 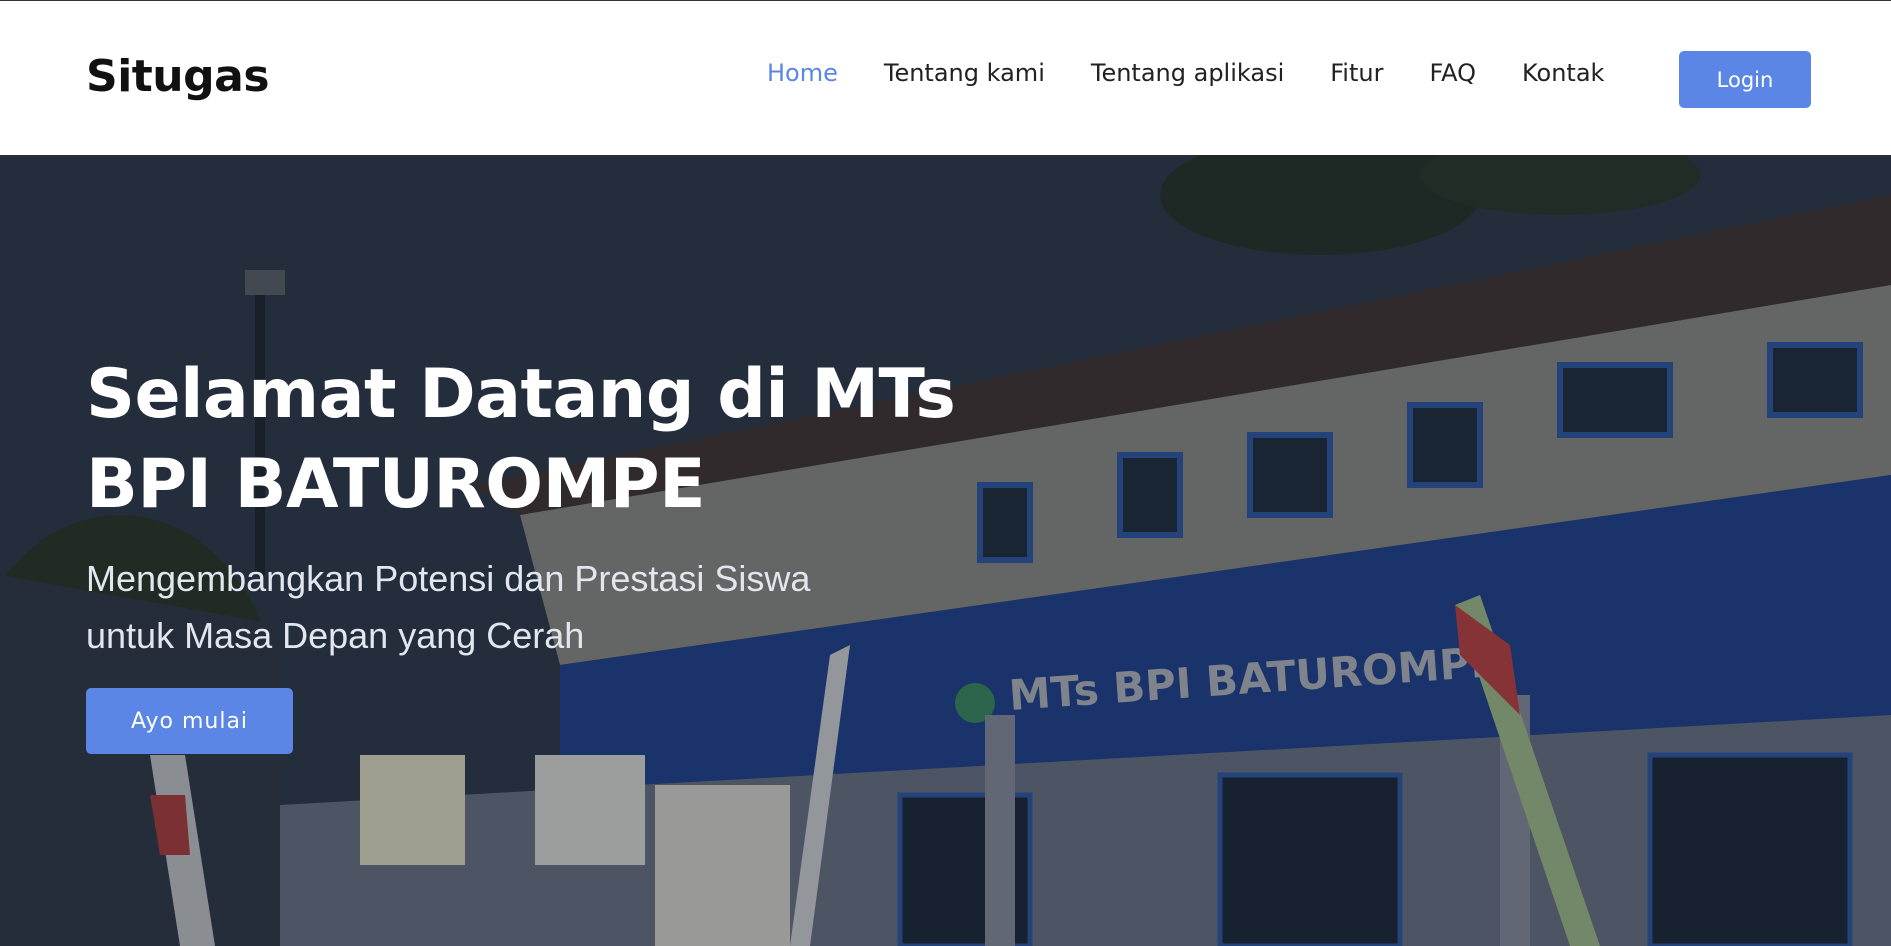 I want to click on cta-button: Ayo mulai, so click(x=189, y=721).